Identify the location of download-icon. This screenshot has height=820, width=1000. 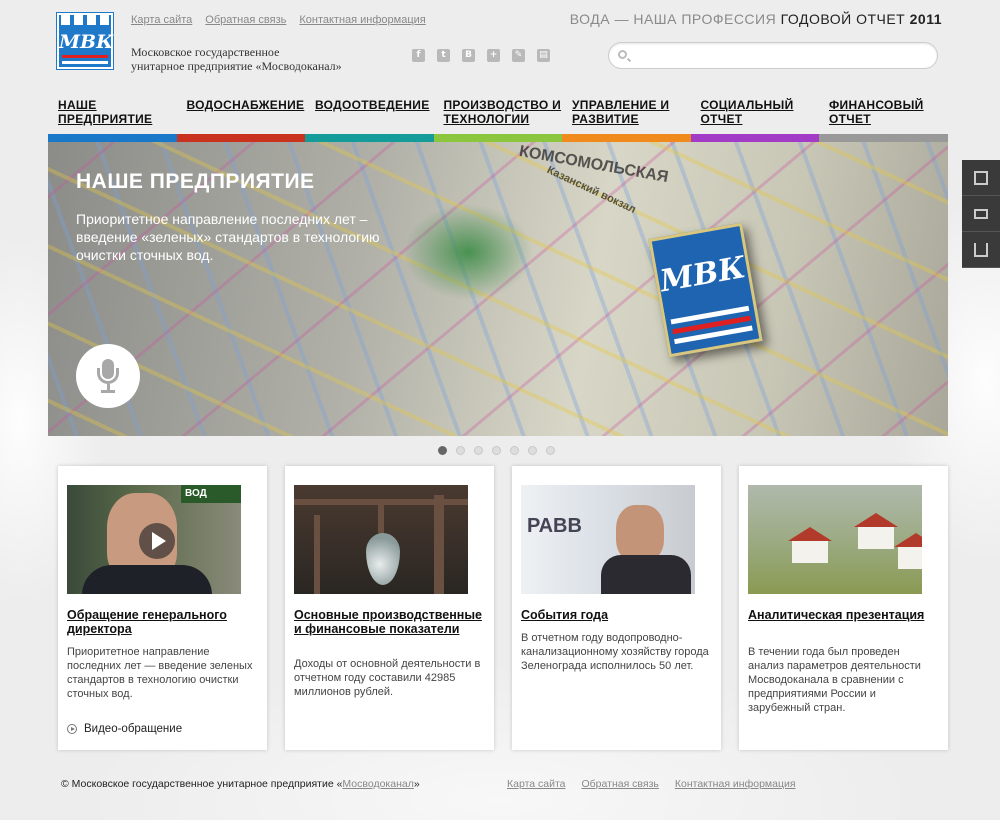
(981, 250).